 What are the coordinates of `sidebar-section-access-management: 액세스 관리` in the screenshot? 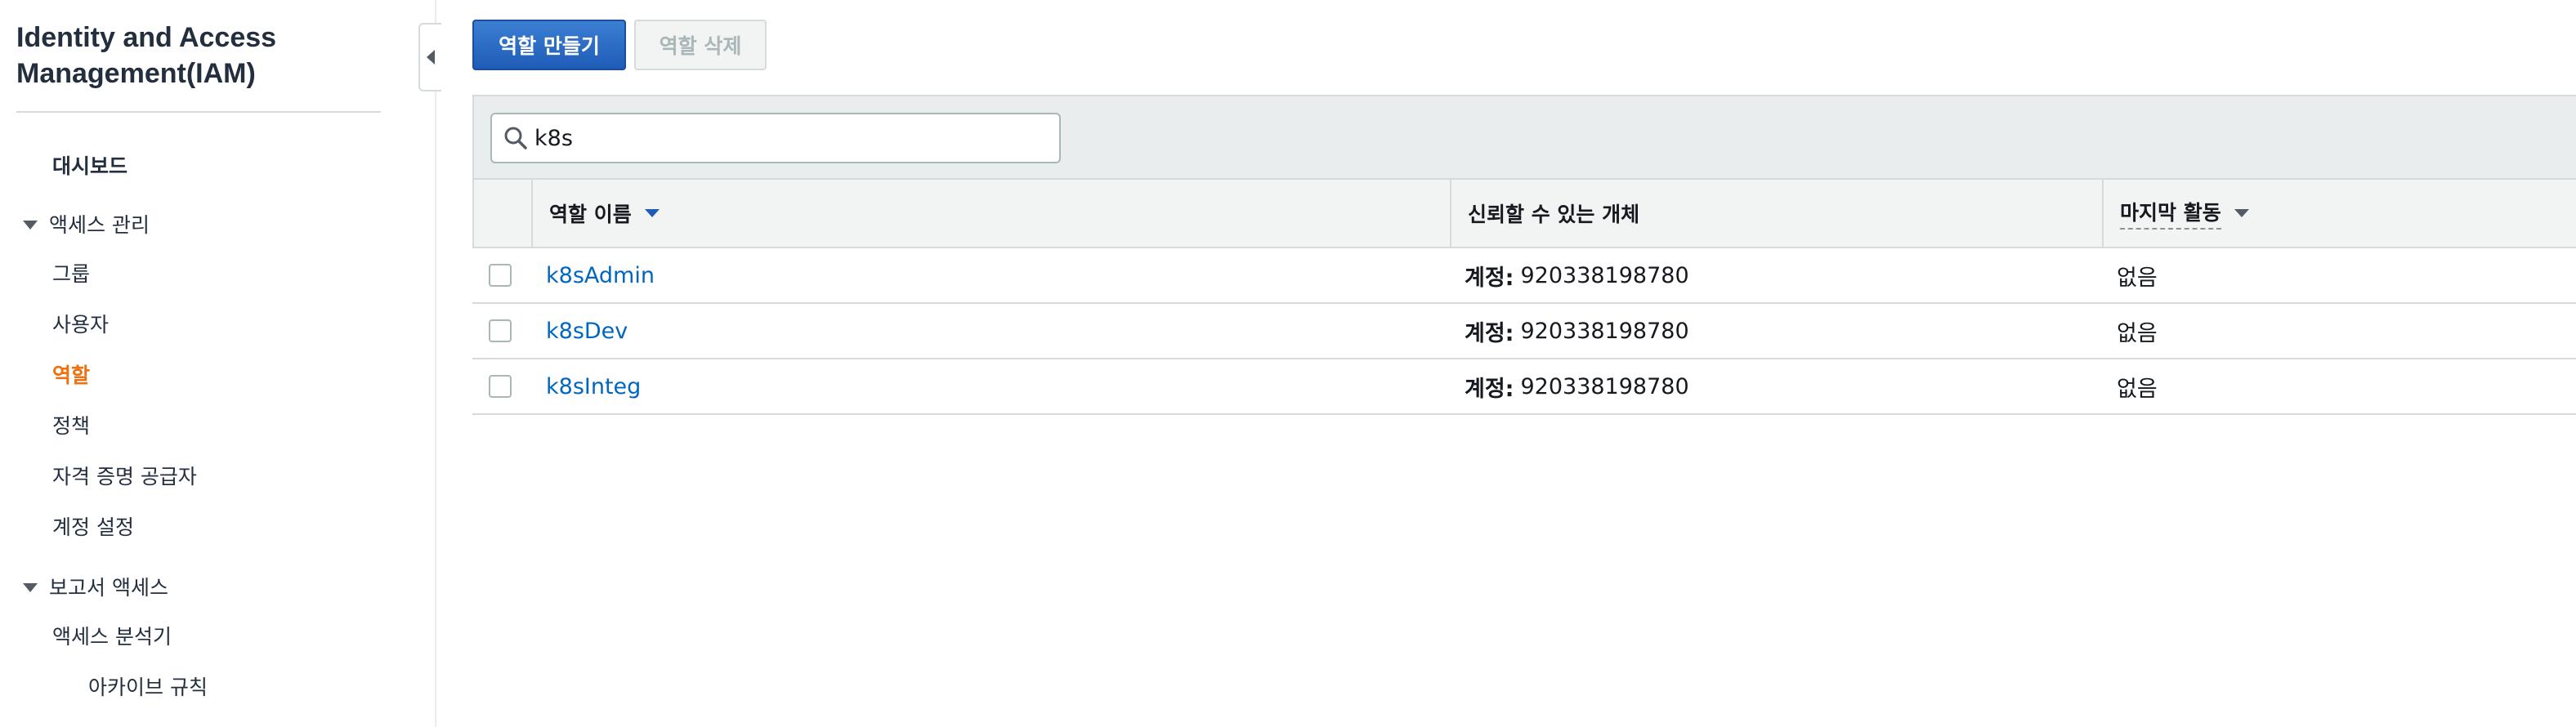 It's located at (86, 224).